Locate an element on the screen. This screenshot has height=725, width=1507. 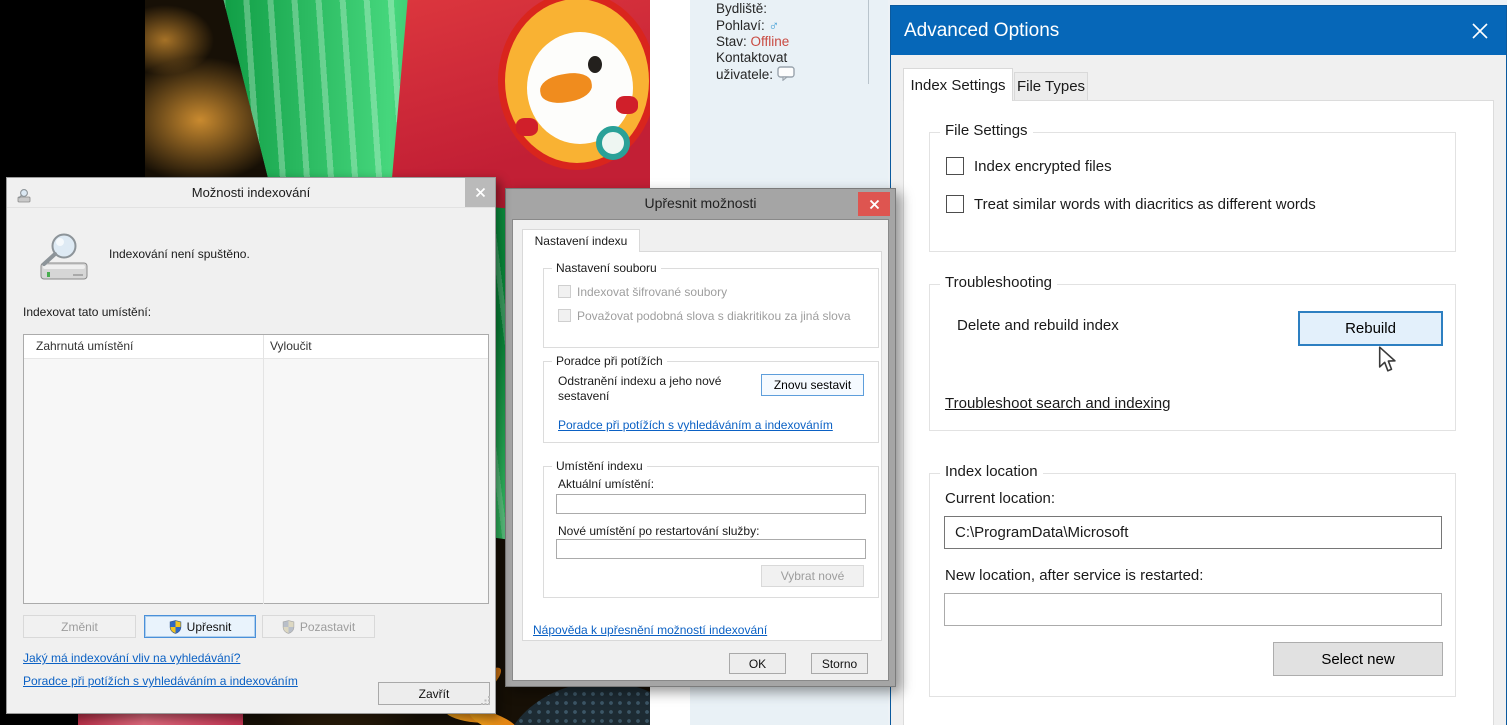
pause-button: Pozastavit is located at coordinates (318, 626).